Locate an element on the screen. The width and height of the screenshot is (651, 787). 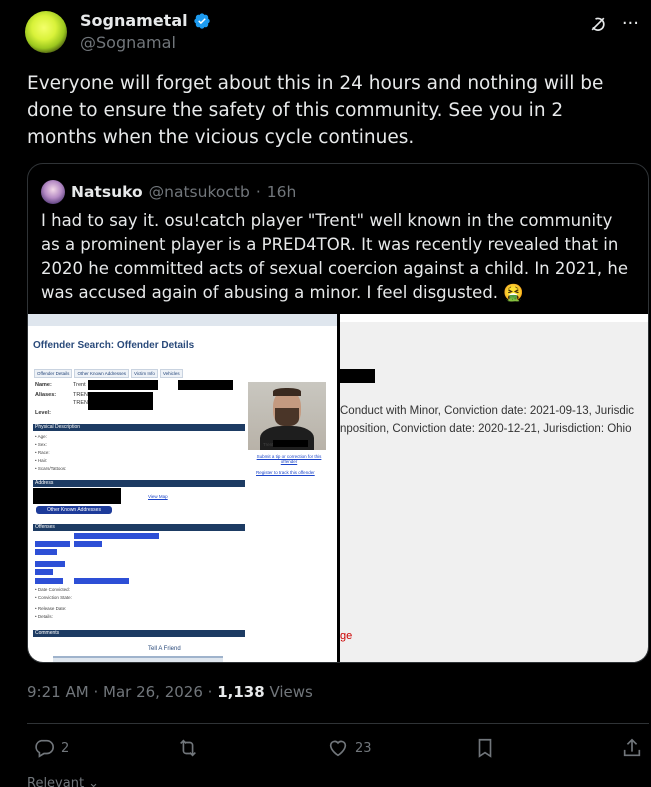
level-row: Level: is located at coordinates (54, 413).